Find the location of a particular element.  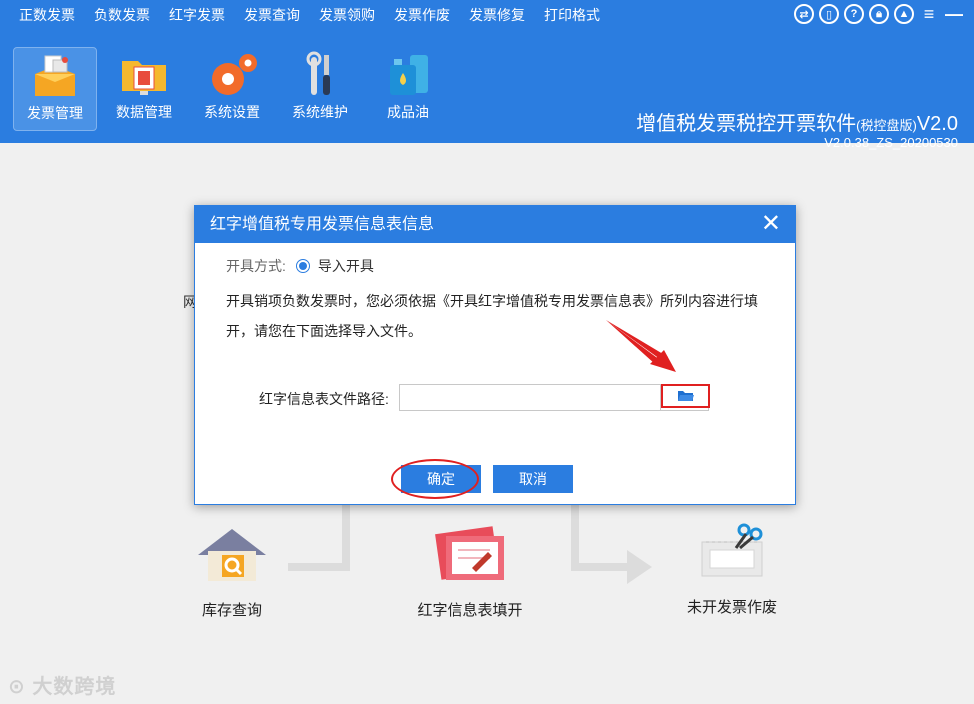

browse-folder-button is located at coordinates (685, 396).